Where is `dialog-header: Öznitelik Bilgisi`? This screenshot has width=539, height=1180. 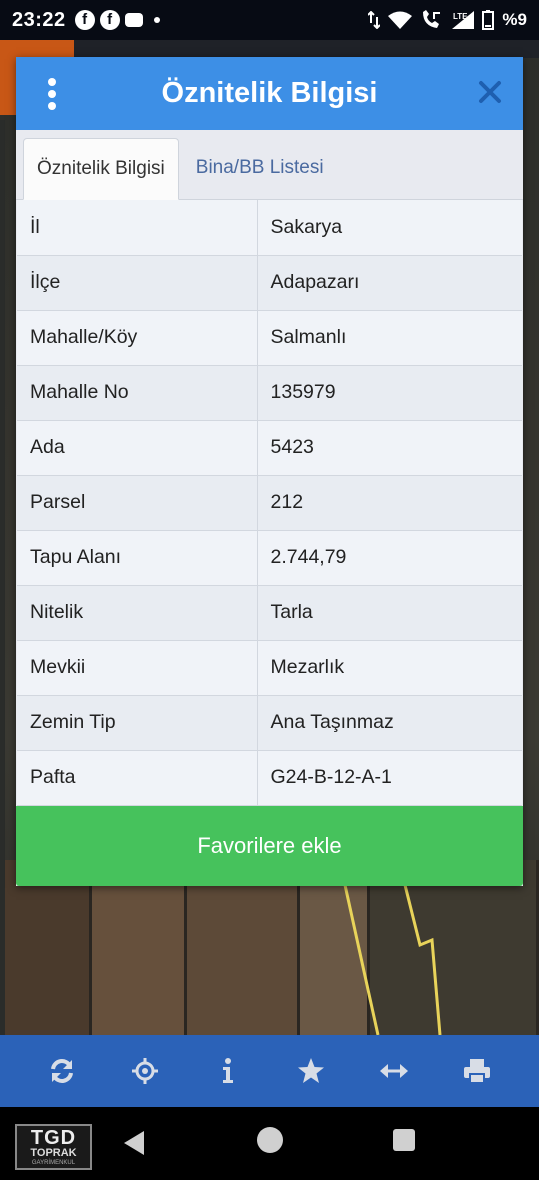
dialog-header: Öznitelik Bilgisi is located at coordinates (269, 93).